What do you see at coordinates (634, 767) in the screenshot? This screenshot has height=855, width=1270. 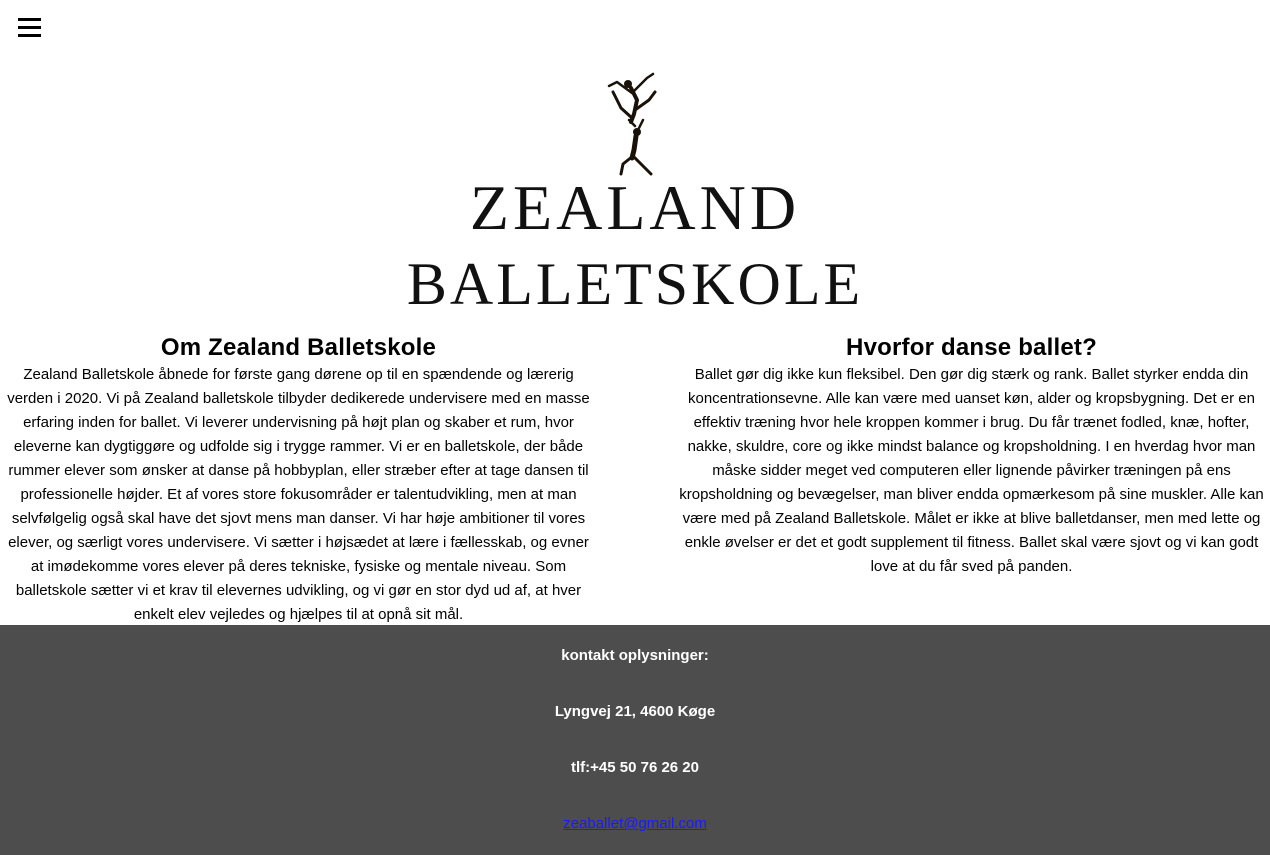 I see `contact-phone: tlf:+45 50 76 26 20` at bounding box center [634, 767].